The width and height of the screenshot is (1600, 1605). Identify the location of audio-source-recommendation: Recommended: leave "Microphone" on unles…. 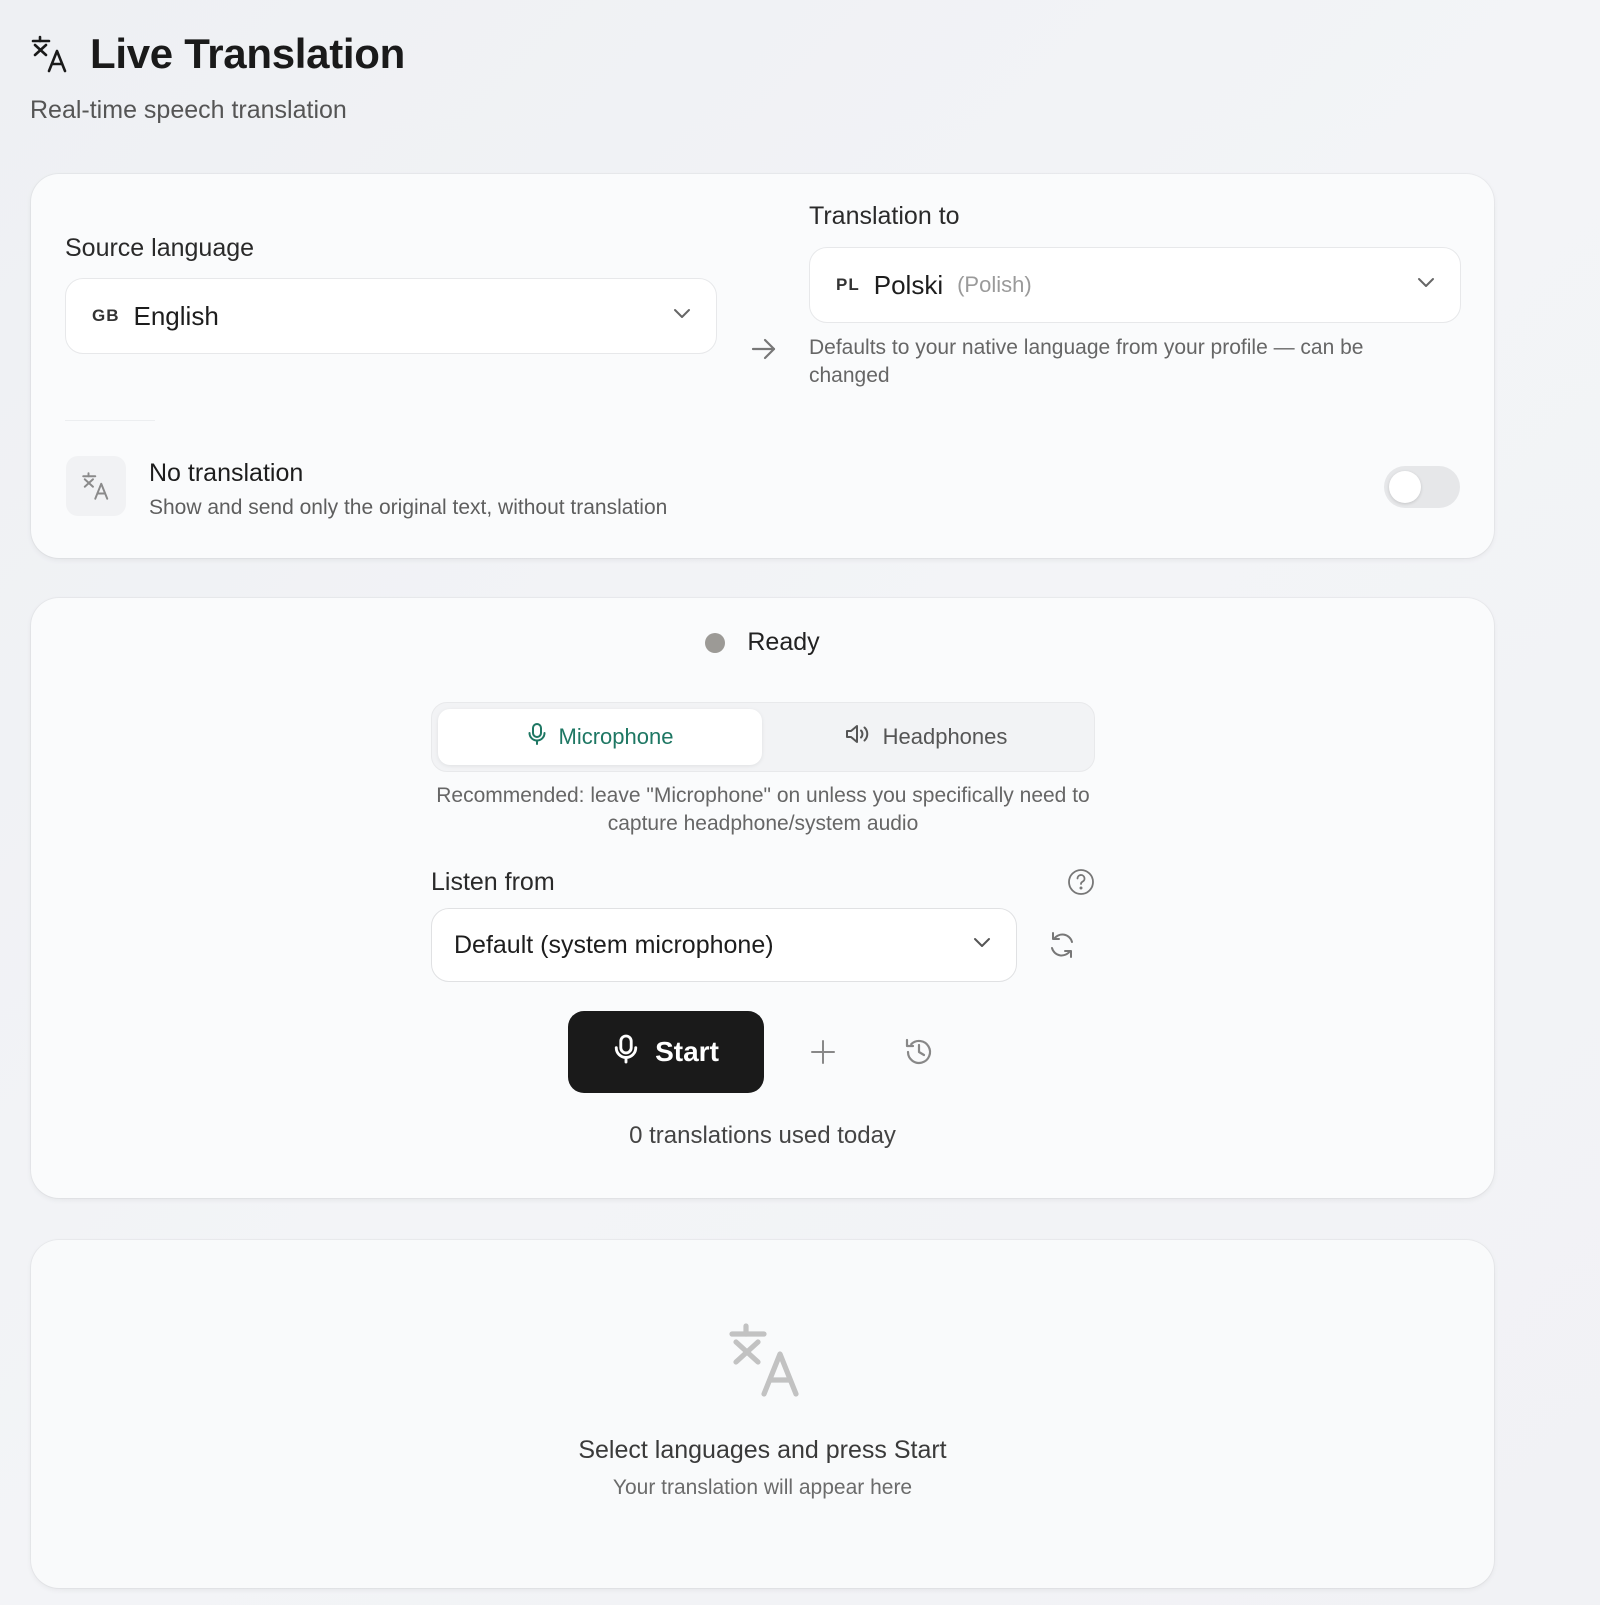
(763, 809).